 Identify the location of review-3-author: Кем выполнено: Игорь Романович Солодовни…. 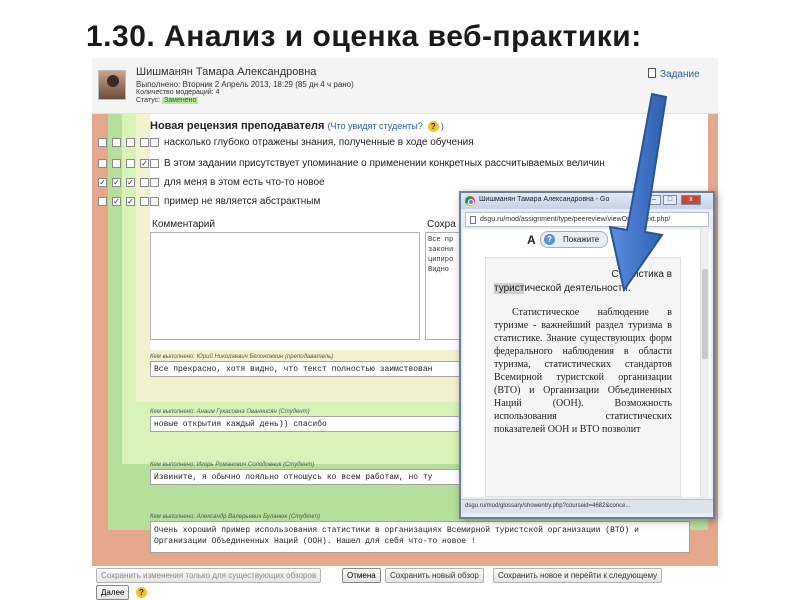
(232, 465).